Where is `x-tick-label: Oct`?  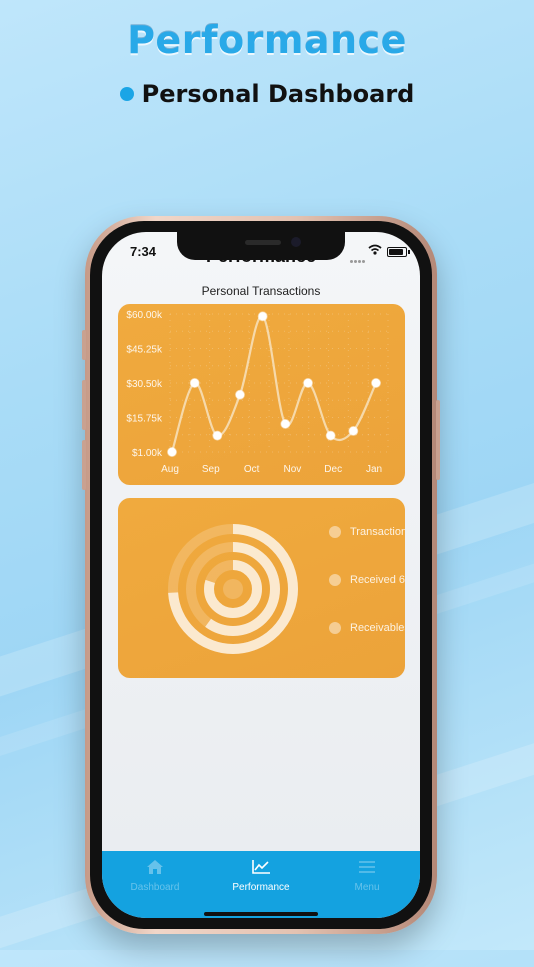 x-tick-label: Oct is located at coordinates (252, 469).